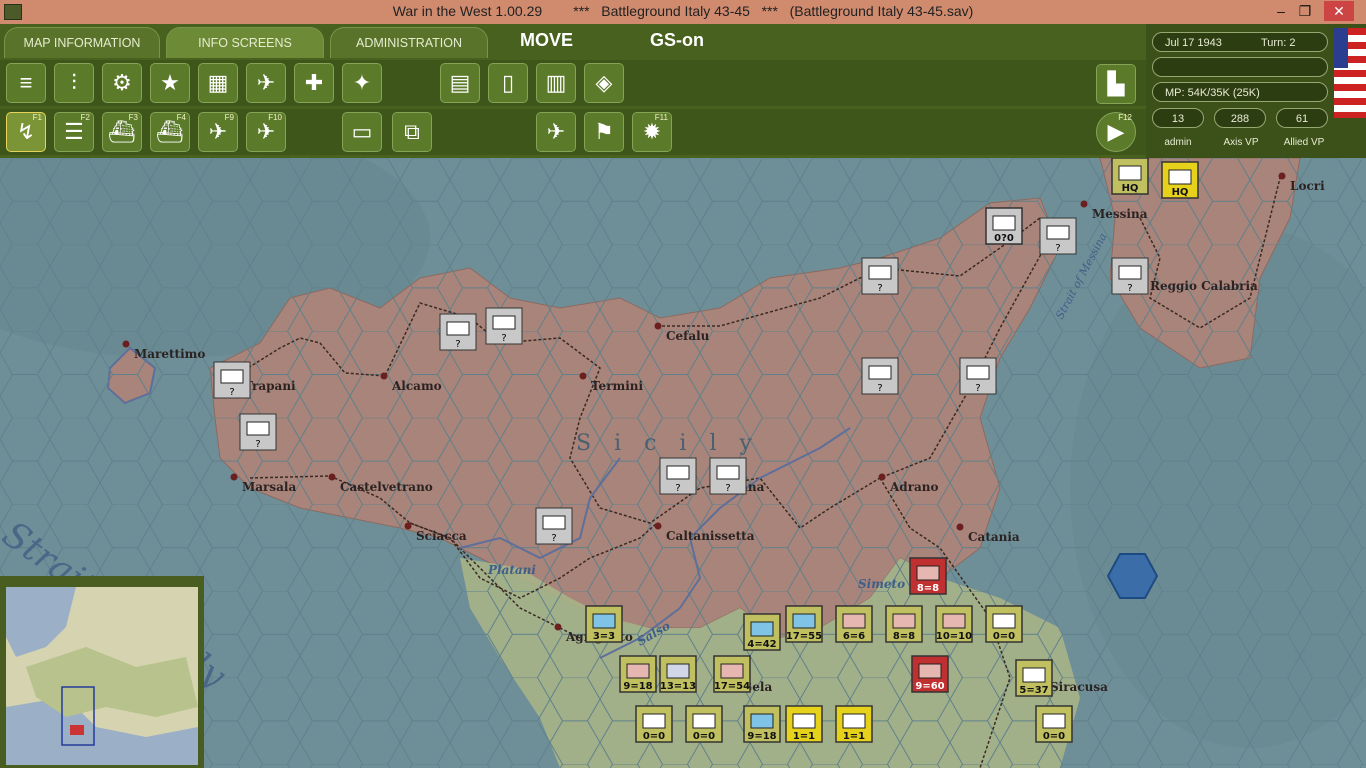 This screenshot has width=1366, height=768. I want to click on unit-strength-label: 0=0, so click(704, 736).